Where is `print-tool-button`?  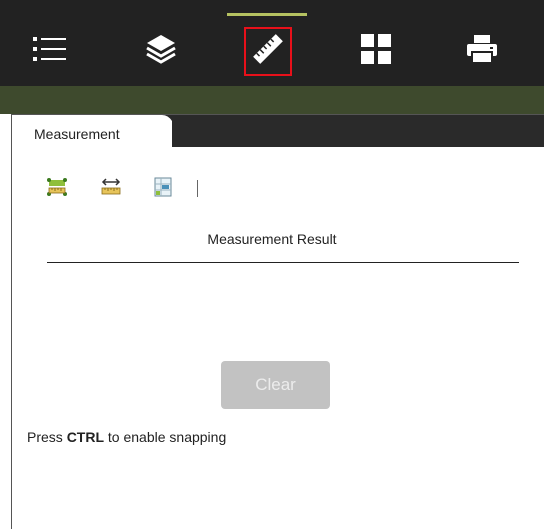 print-tool-button is located at coordinates (482, 49).